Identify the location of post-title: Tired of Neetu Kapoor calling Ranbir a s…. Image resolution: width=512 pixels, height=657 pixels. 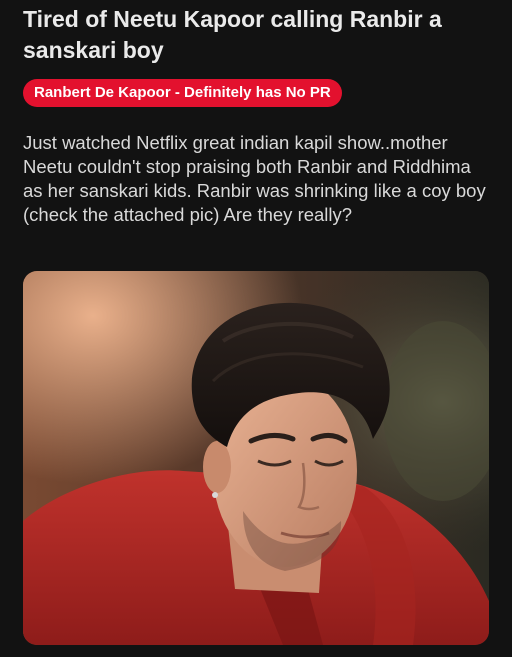
(258, 35).